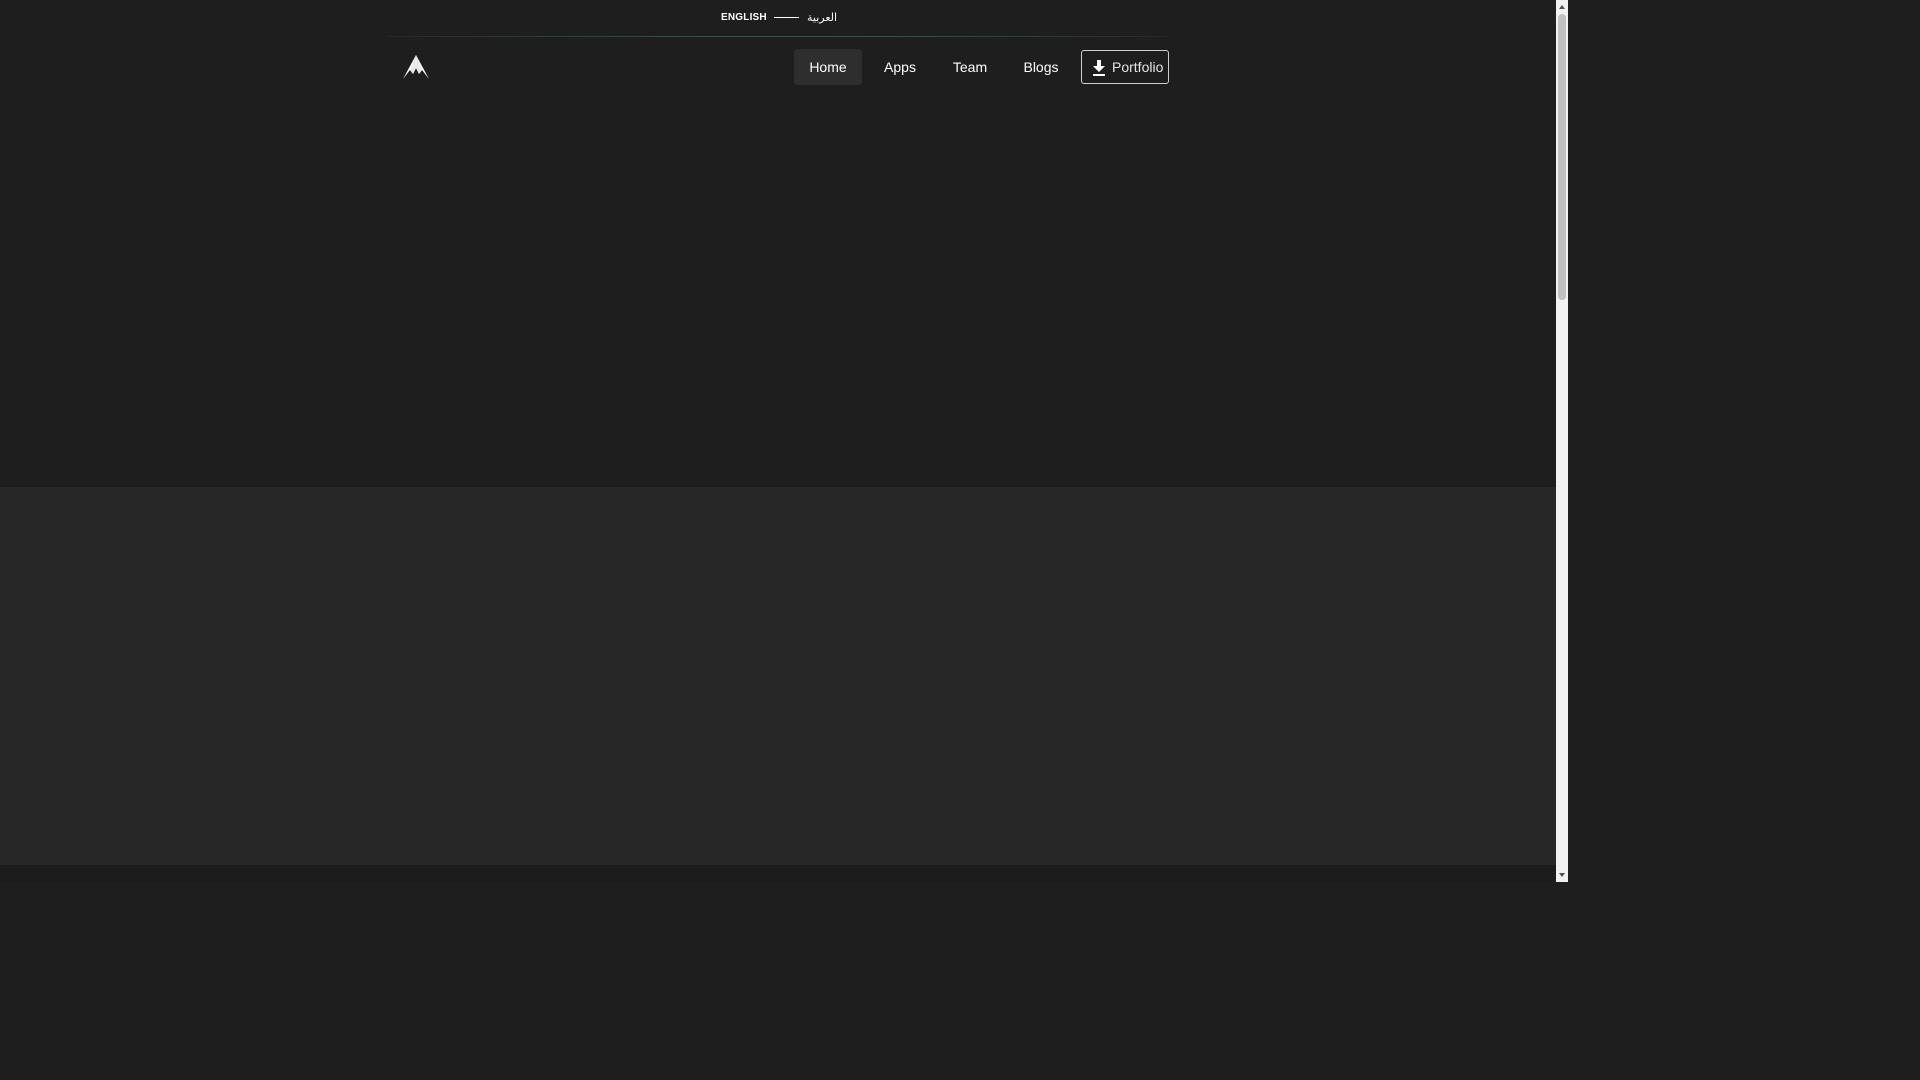 This screenshot has height=1080, width=1920. I want to click on language-separator, so click(786, 17).